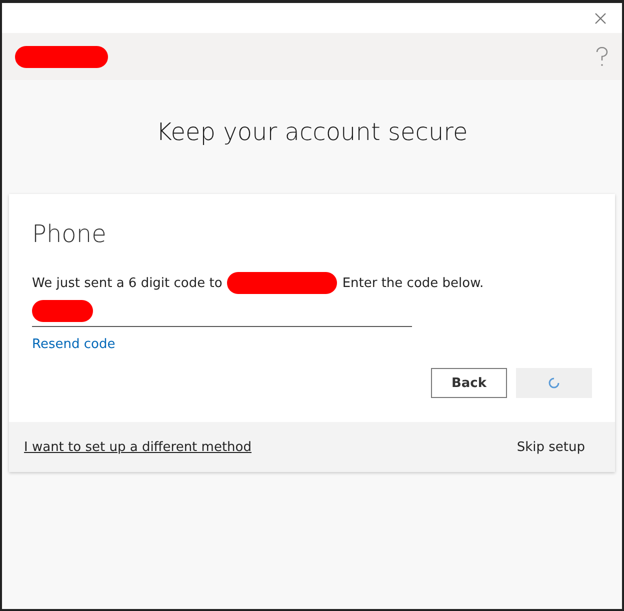 The height and width of the screenshot is (611, 624). I want to click on message-text: Enter the code below., so click(413, 283).